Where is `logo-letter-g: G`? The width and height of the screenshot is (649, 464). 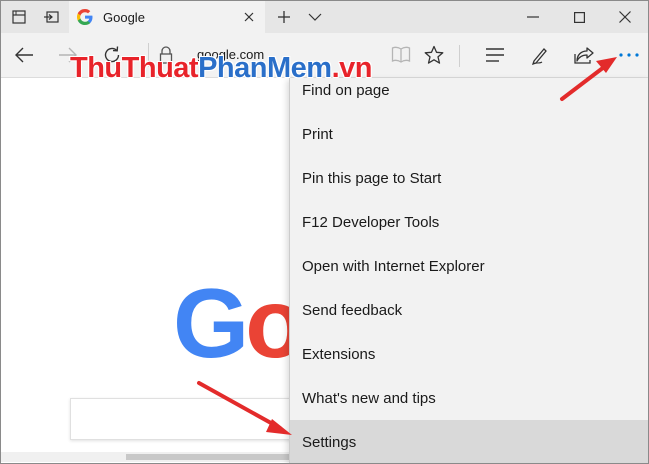 logo-letter-g: G is located at coordinates (211, 323).